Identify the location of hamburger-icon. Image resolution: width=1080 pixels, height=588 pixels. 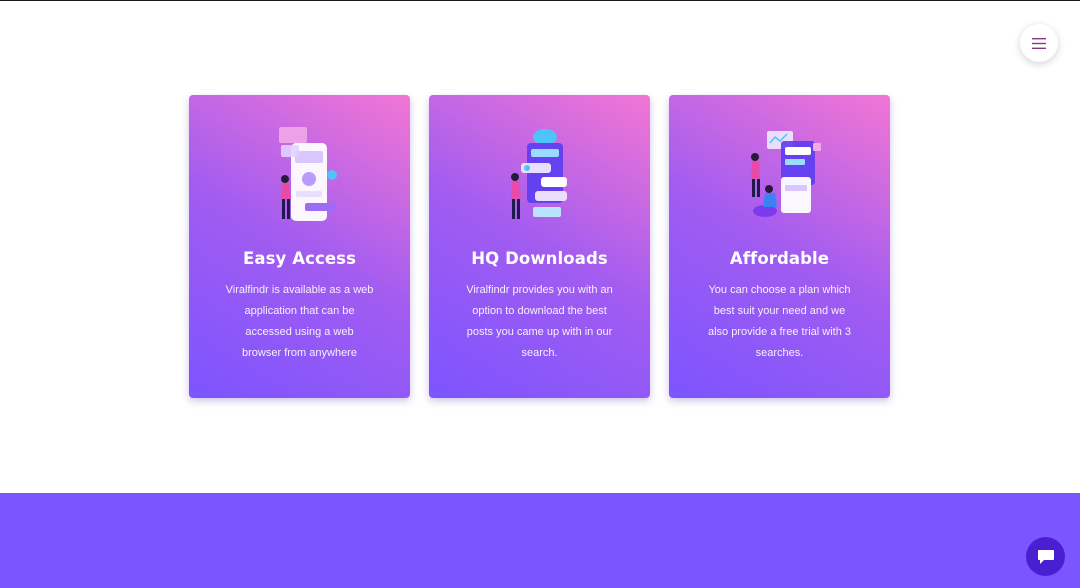
(1039, 43).